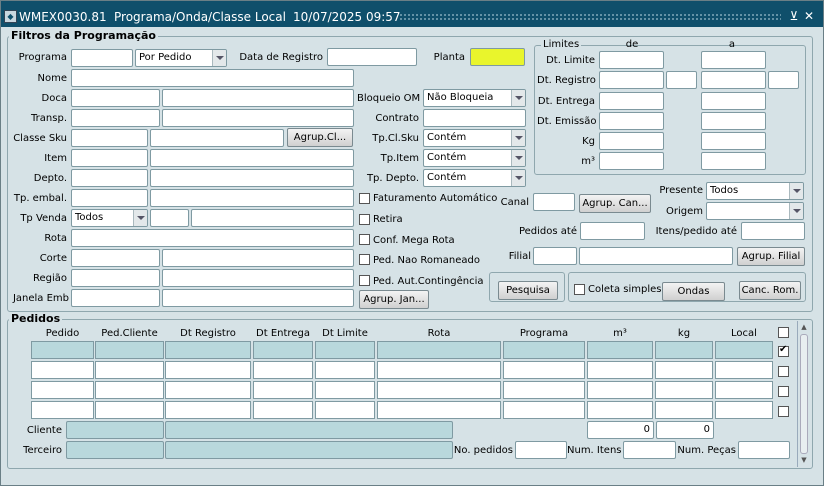 The width and height of the screenshot is (824, 486). What do you see at coordinates (681, 80) in the screenshot?
I see `dt-registro-de-hora-input` at bounding box center [681, 80].